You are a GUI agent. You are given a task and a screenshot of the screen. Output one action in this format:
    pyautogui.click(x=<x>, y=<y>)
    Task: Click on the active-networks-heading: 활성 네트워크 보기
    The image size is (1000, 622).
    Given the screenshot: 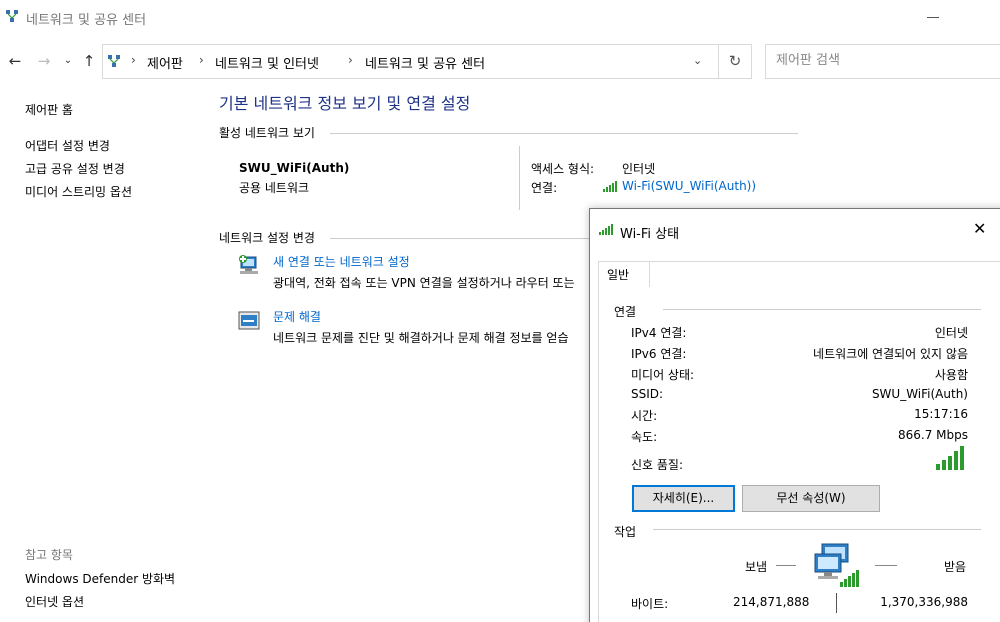 What is the action you would take?
    pyautogui.click(x=267, y=133)
    